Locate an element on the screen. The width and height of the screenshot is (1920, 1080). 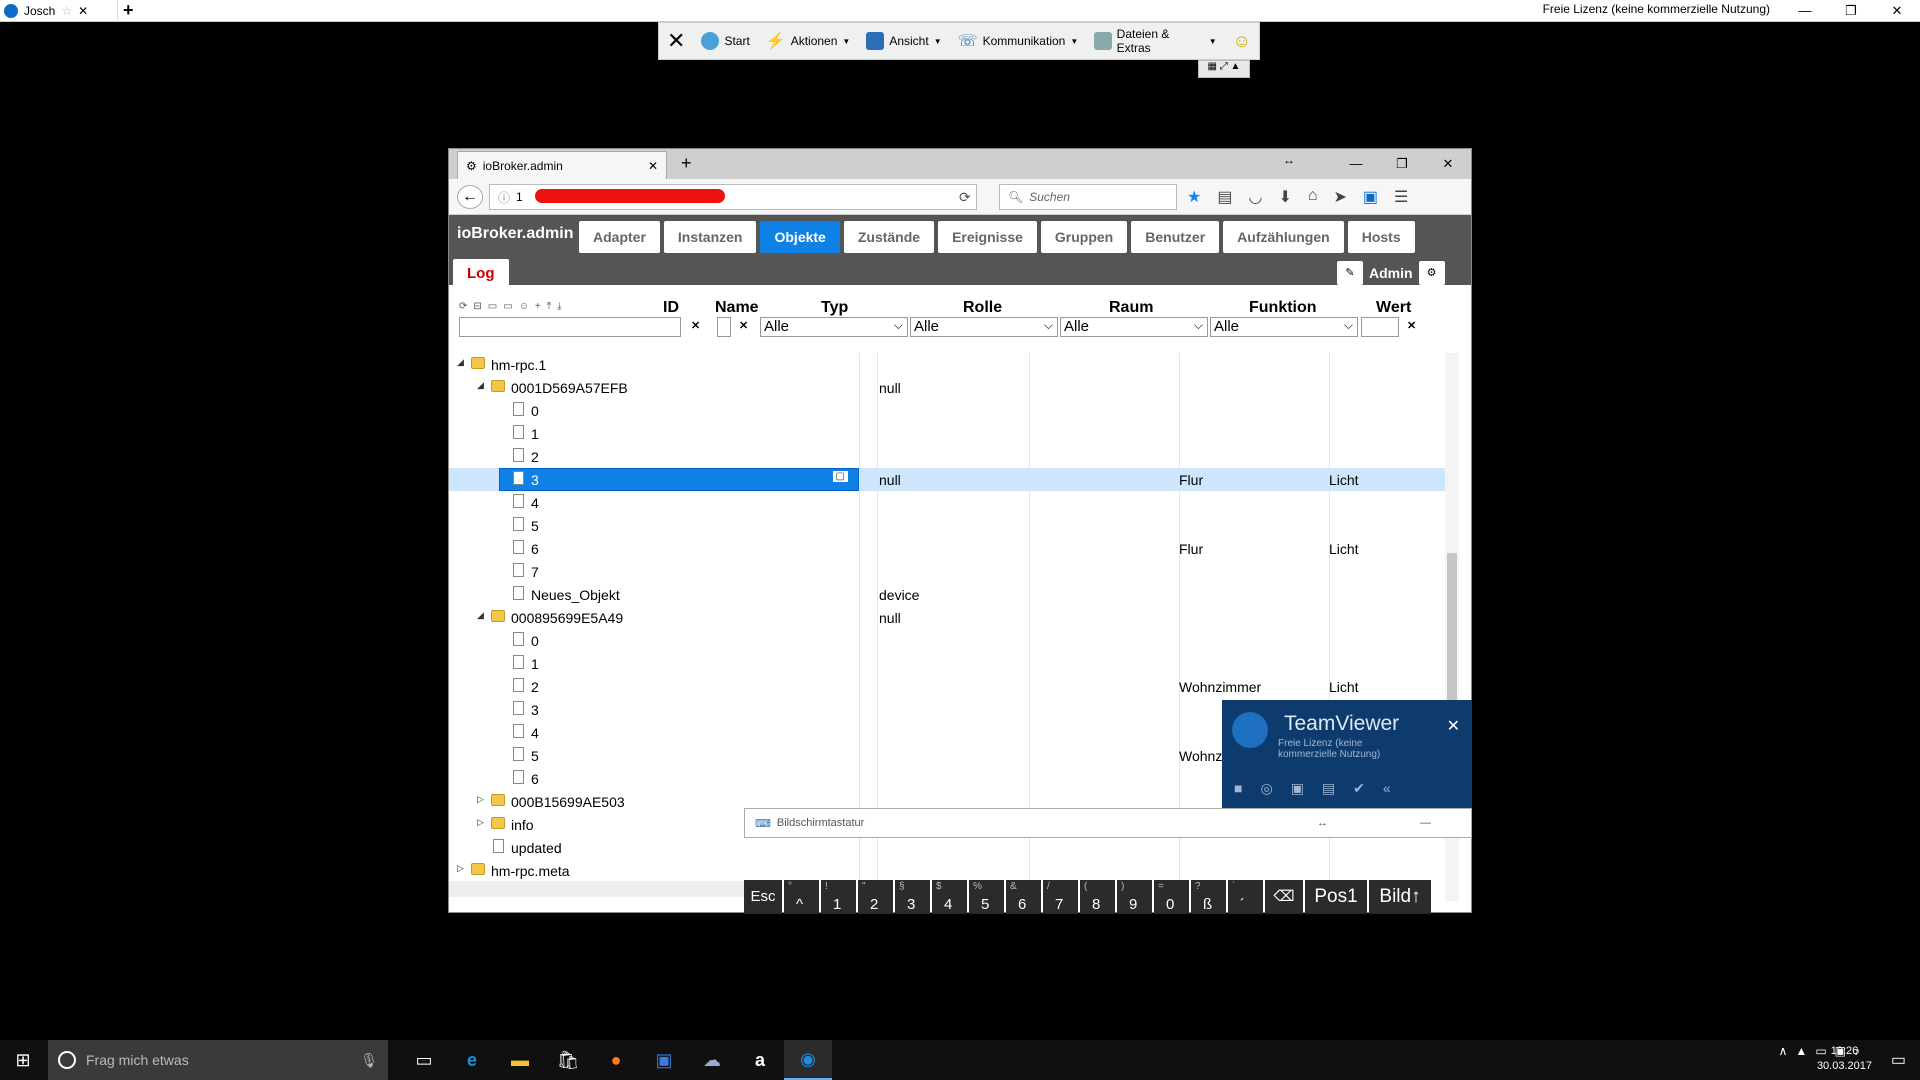
tab-aufzaehlungen: Aufzählungen is located at coordinates (1283, 237).